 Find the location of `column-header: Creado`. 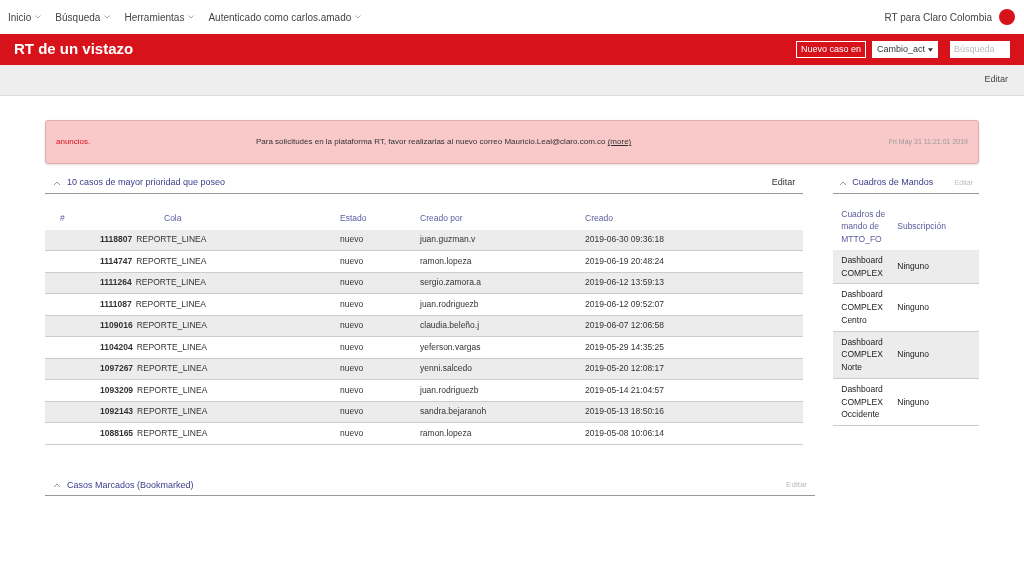

column-header: Creado is located at coordinates (694, 218).